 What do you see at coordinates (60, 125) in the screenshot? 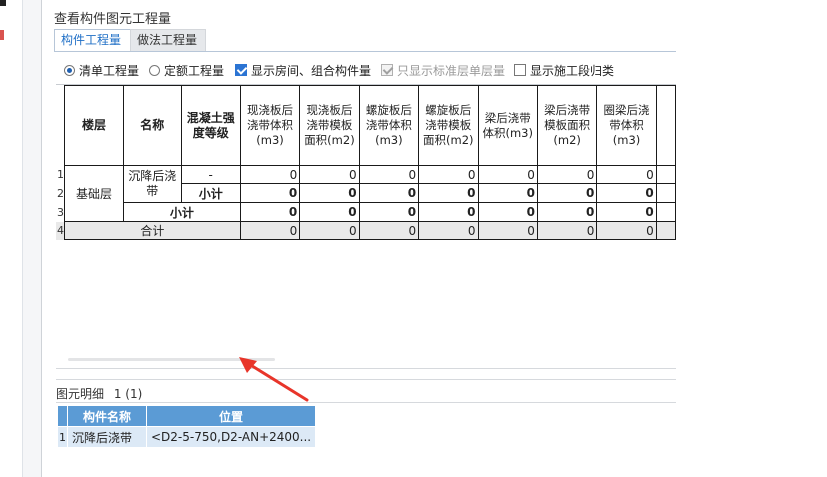
I see `row-number-header` at bounding box center [60, 125].